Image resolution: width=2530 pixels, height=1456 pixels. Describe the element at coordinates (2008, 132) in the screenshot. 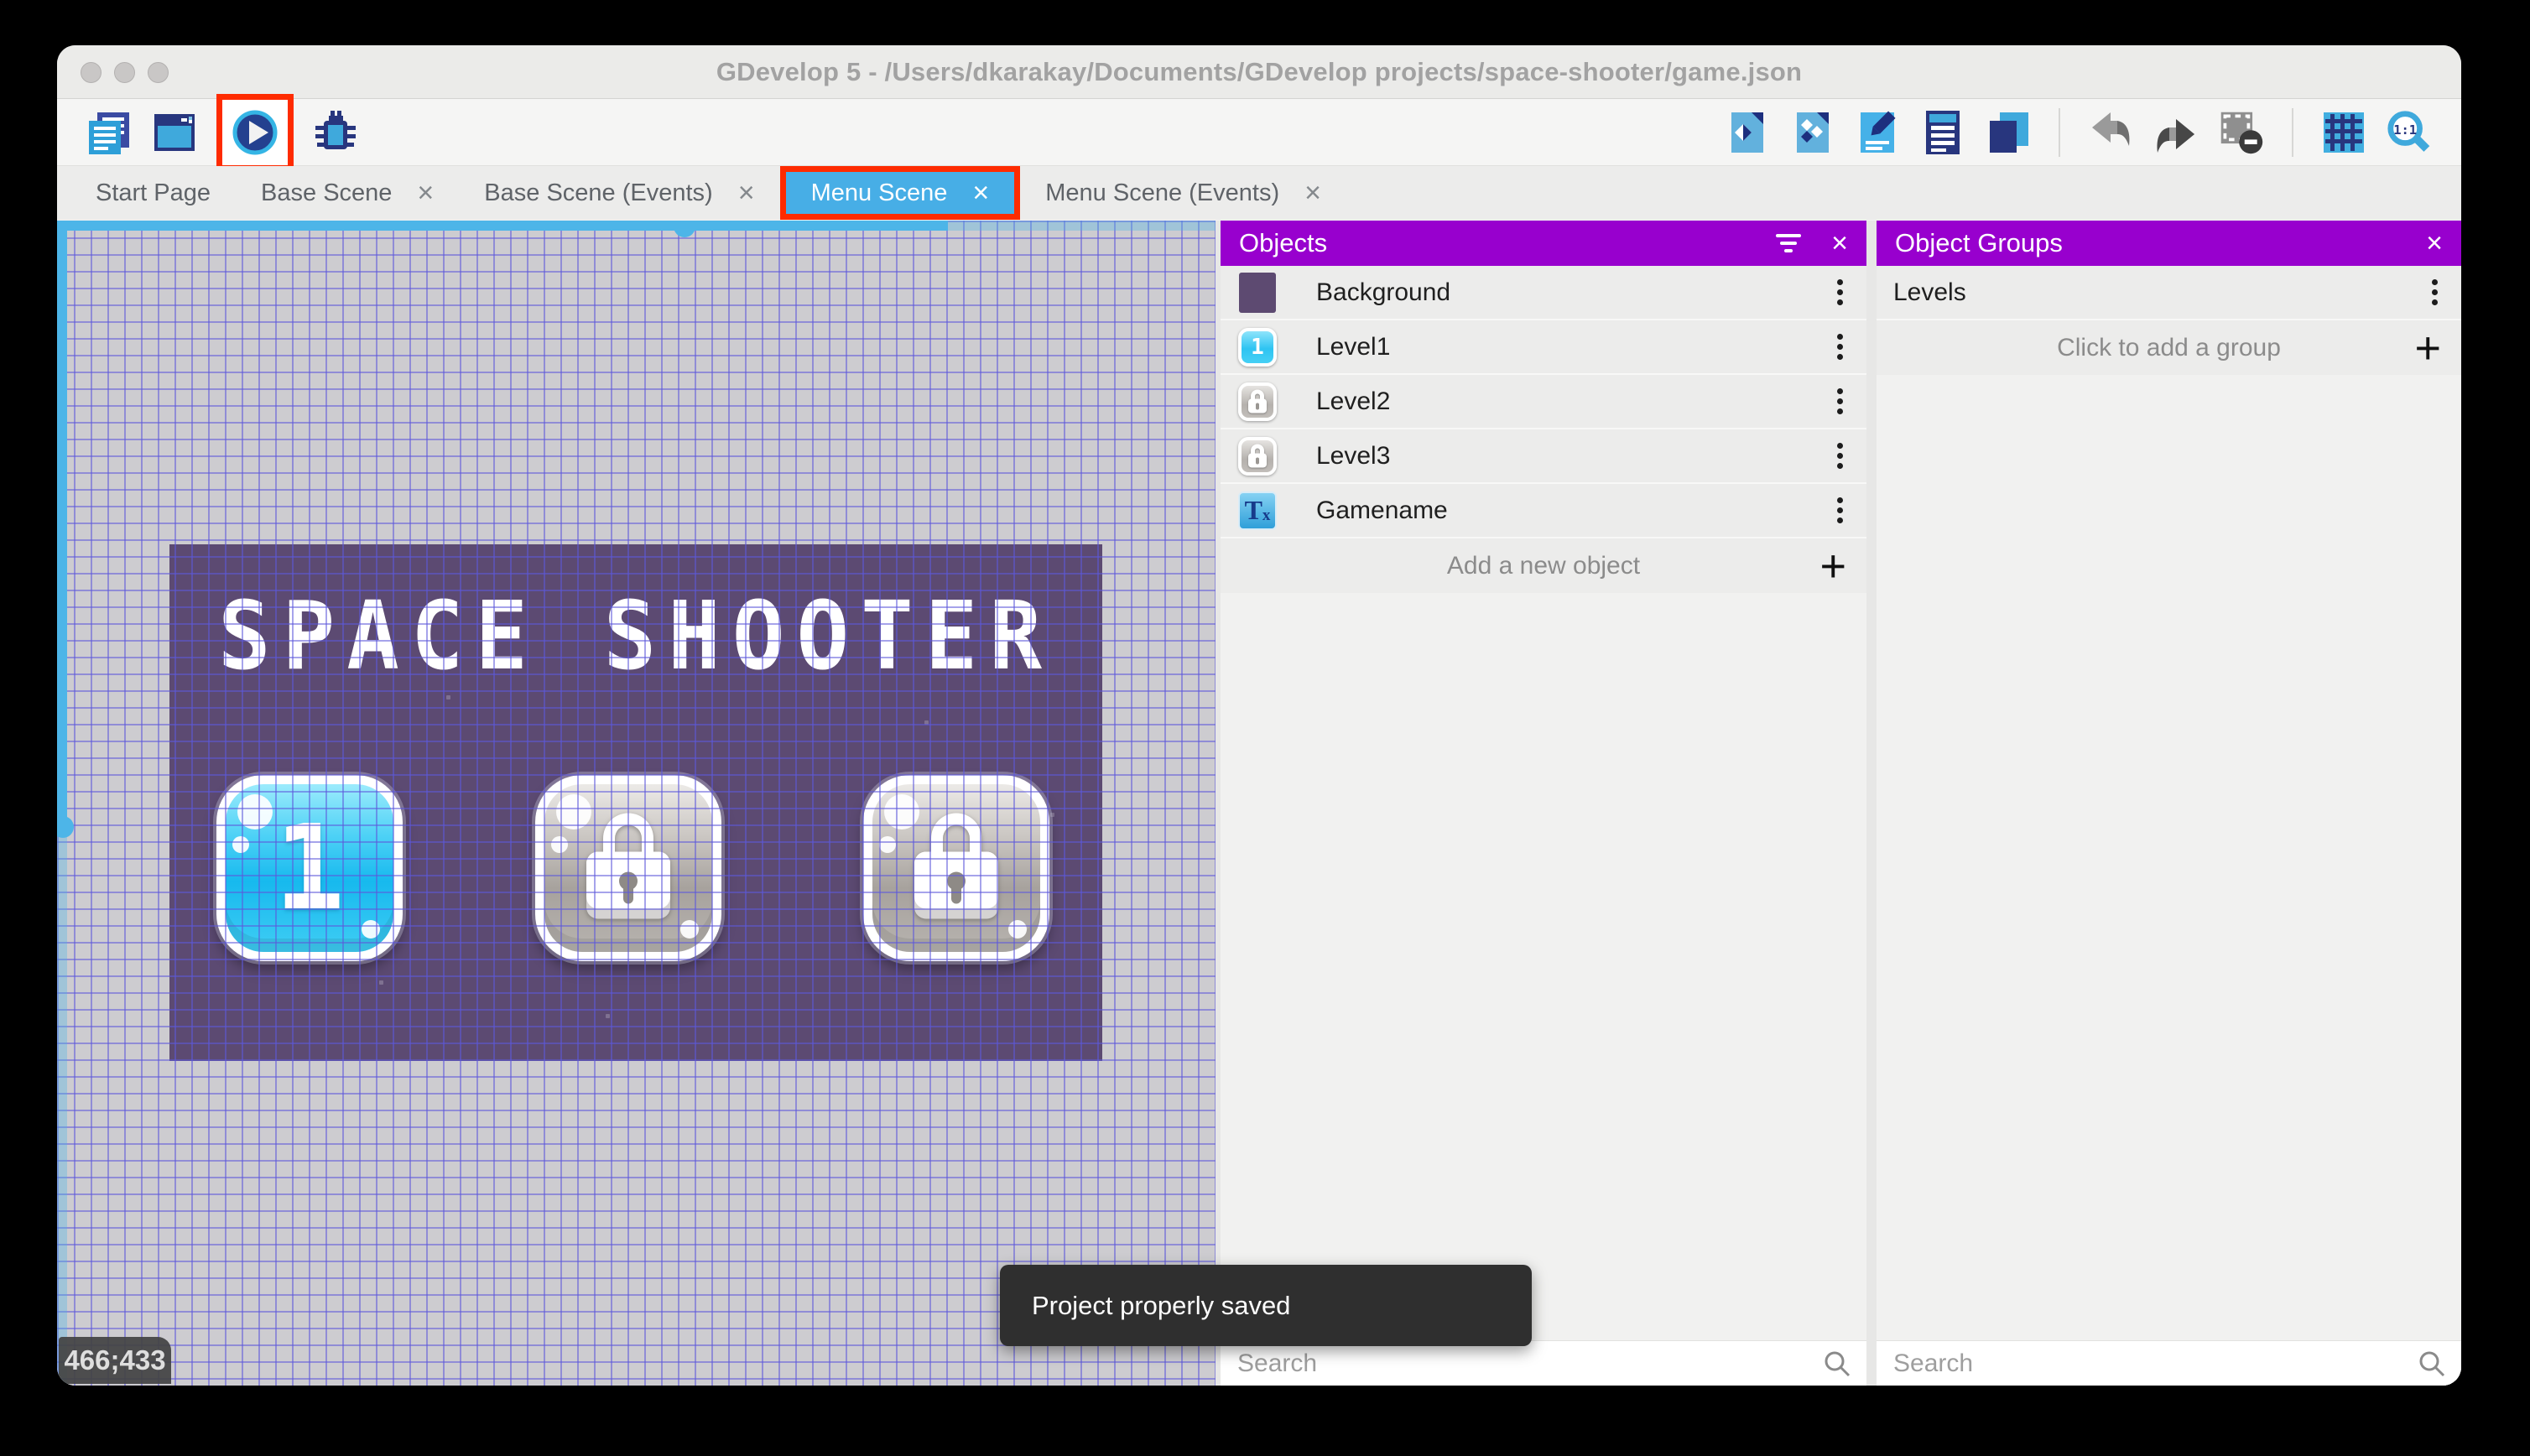

I see `layers-icon` at that location.